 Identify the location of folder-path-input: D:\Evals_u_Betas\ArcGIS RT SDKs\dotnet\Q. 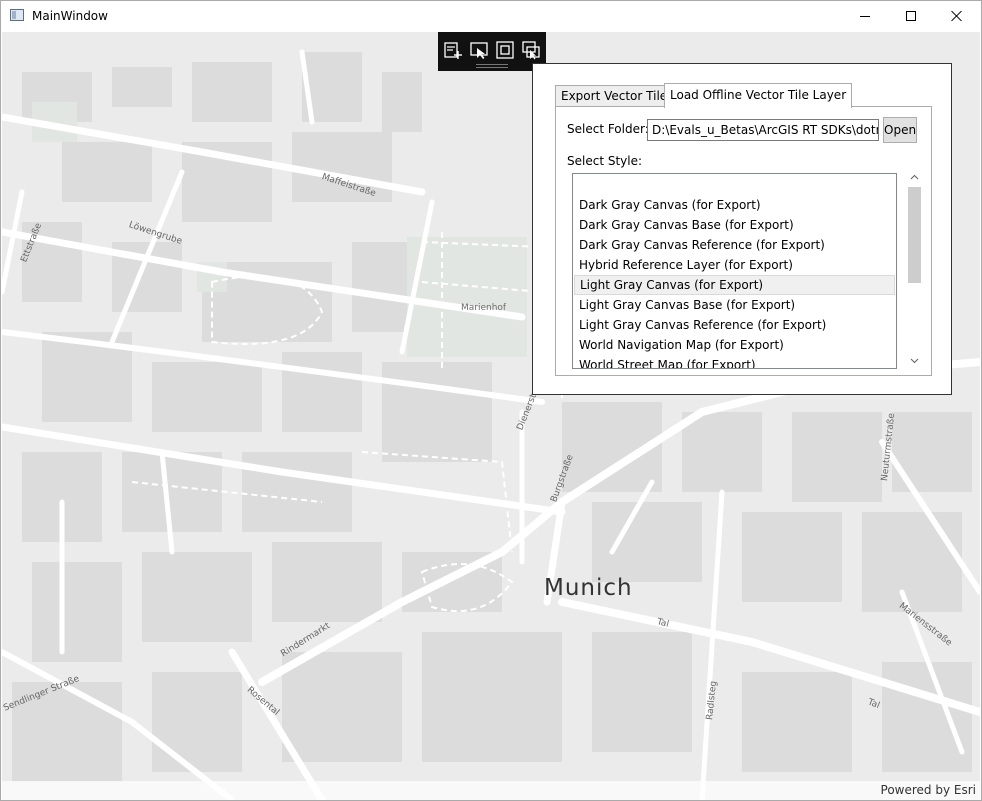
(763, 130).